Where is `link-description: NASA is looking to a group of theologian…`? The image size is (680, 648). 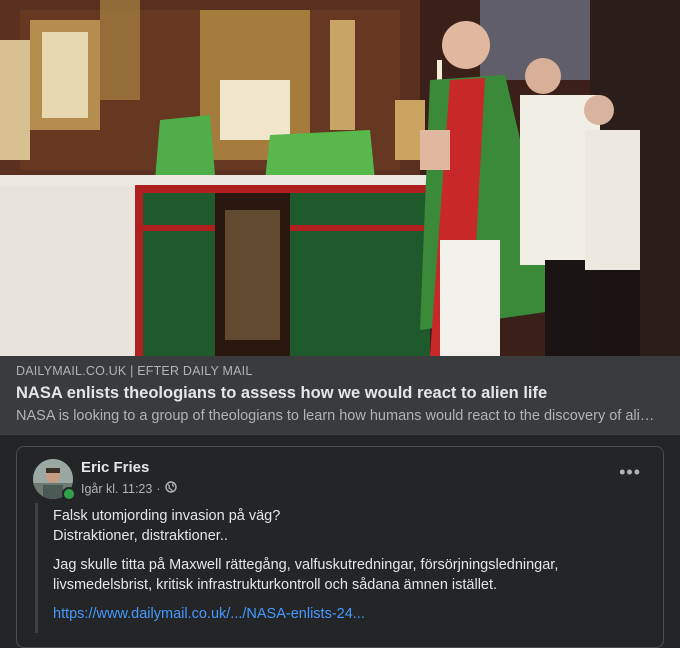
link-description: NASA is looking to a group of theologian… is located at coordinates (336, 416).